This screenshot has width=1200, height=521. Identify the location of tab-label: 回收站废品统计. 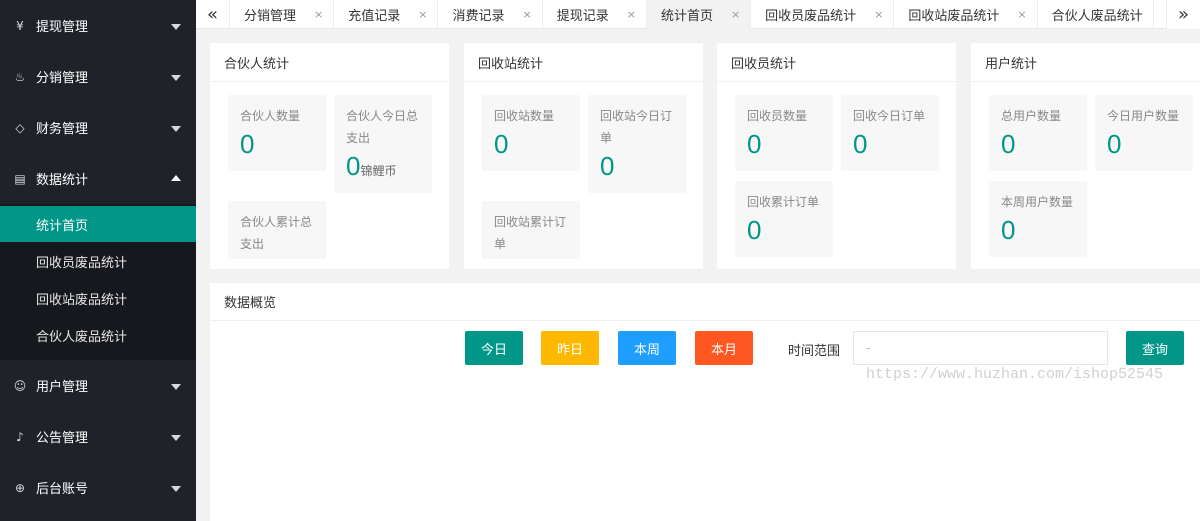
(954, 16).